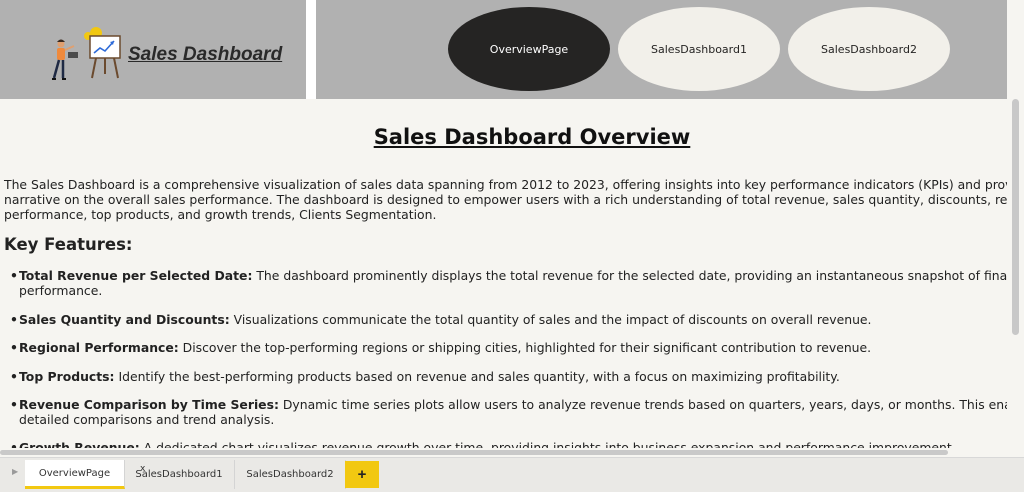  Describe the element at coordinates (362, 474) in the screenshot. I see `add-page-button: +` at that location.